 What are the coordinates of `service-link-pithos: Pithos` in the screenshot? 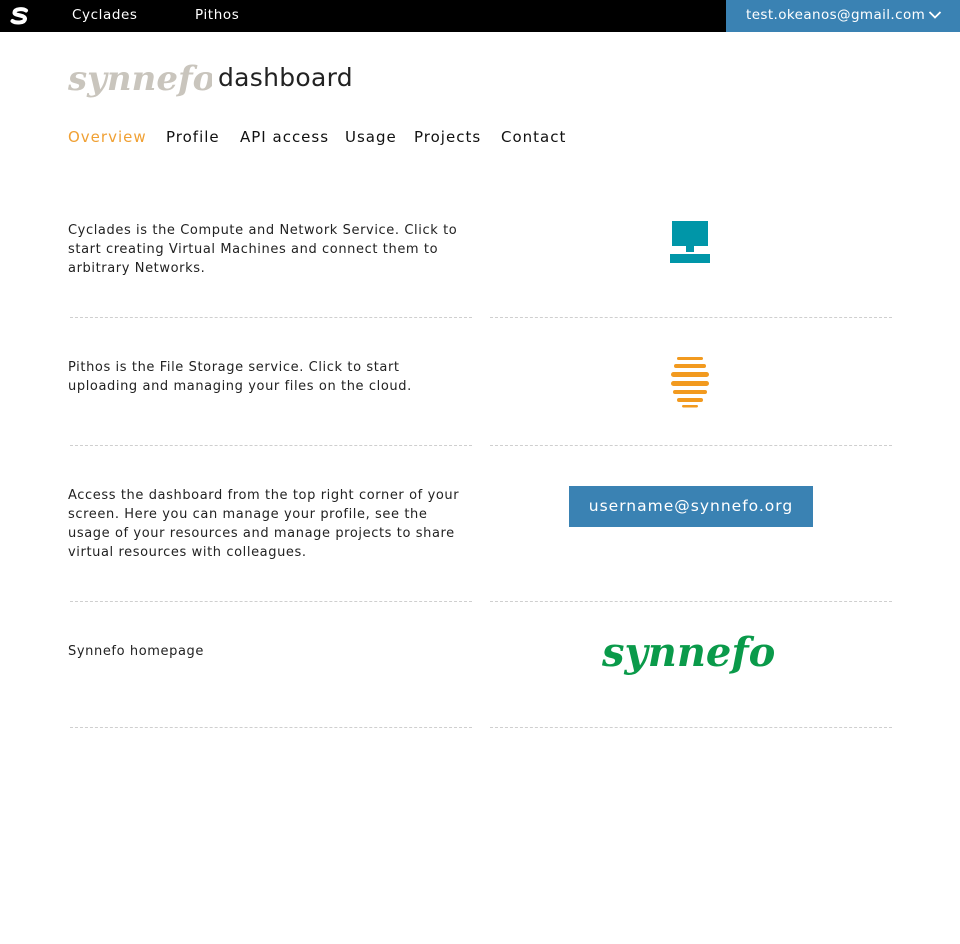 It's located at (217, 15).